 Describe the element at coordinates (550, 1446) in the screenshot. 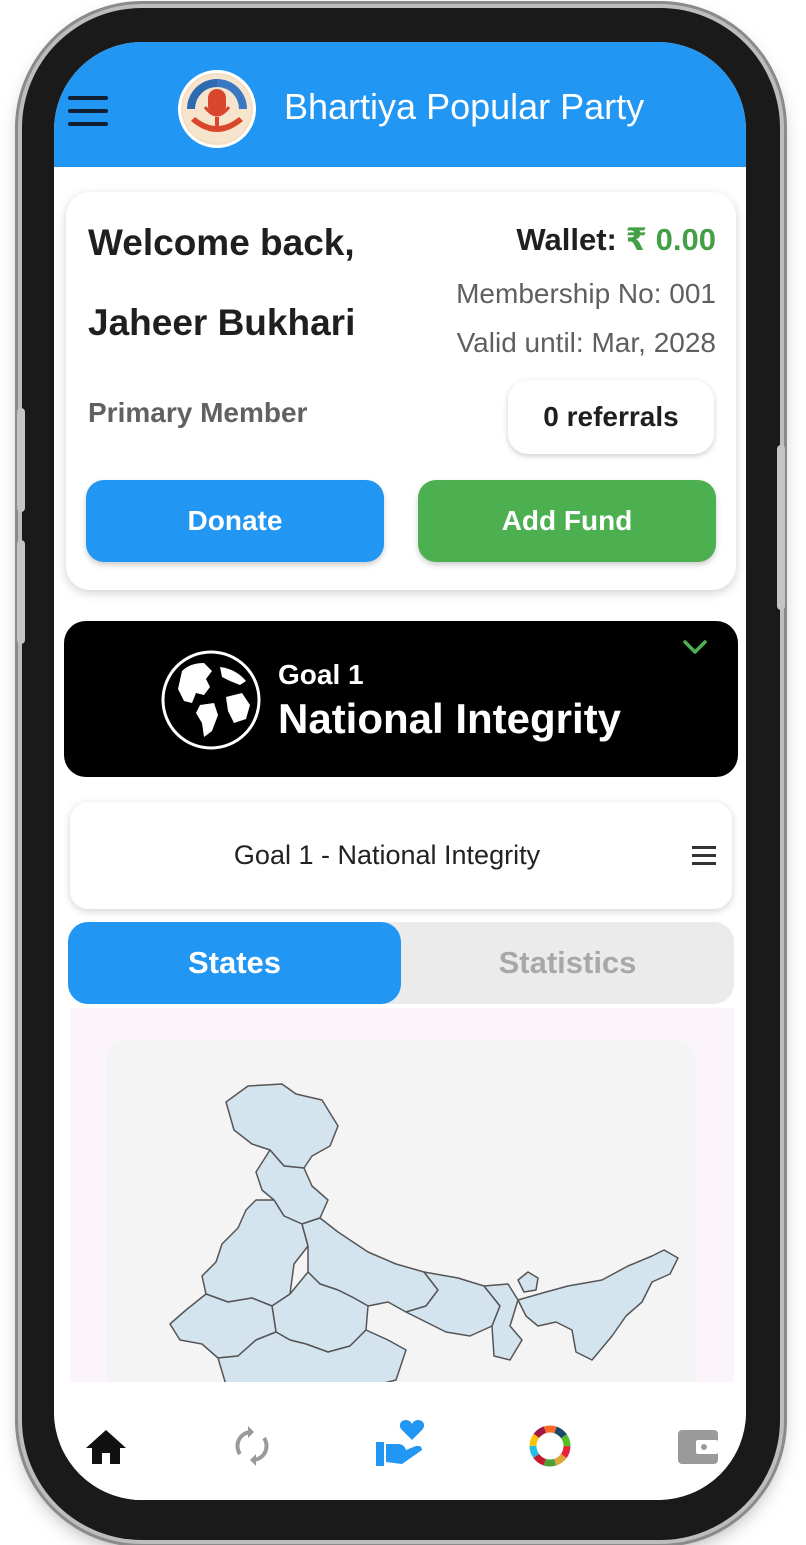

I see `goals-wheel-icon` at that location.